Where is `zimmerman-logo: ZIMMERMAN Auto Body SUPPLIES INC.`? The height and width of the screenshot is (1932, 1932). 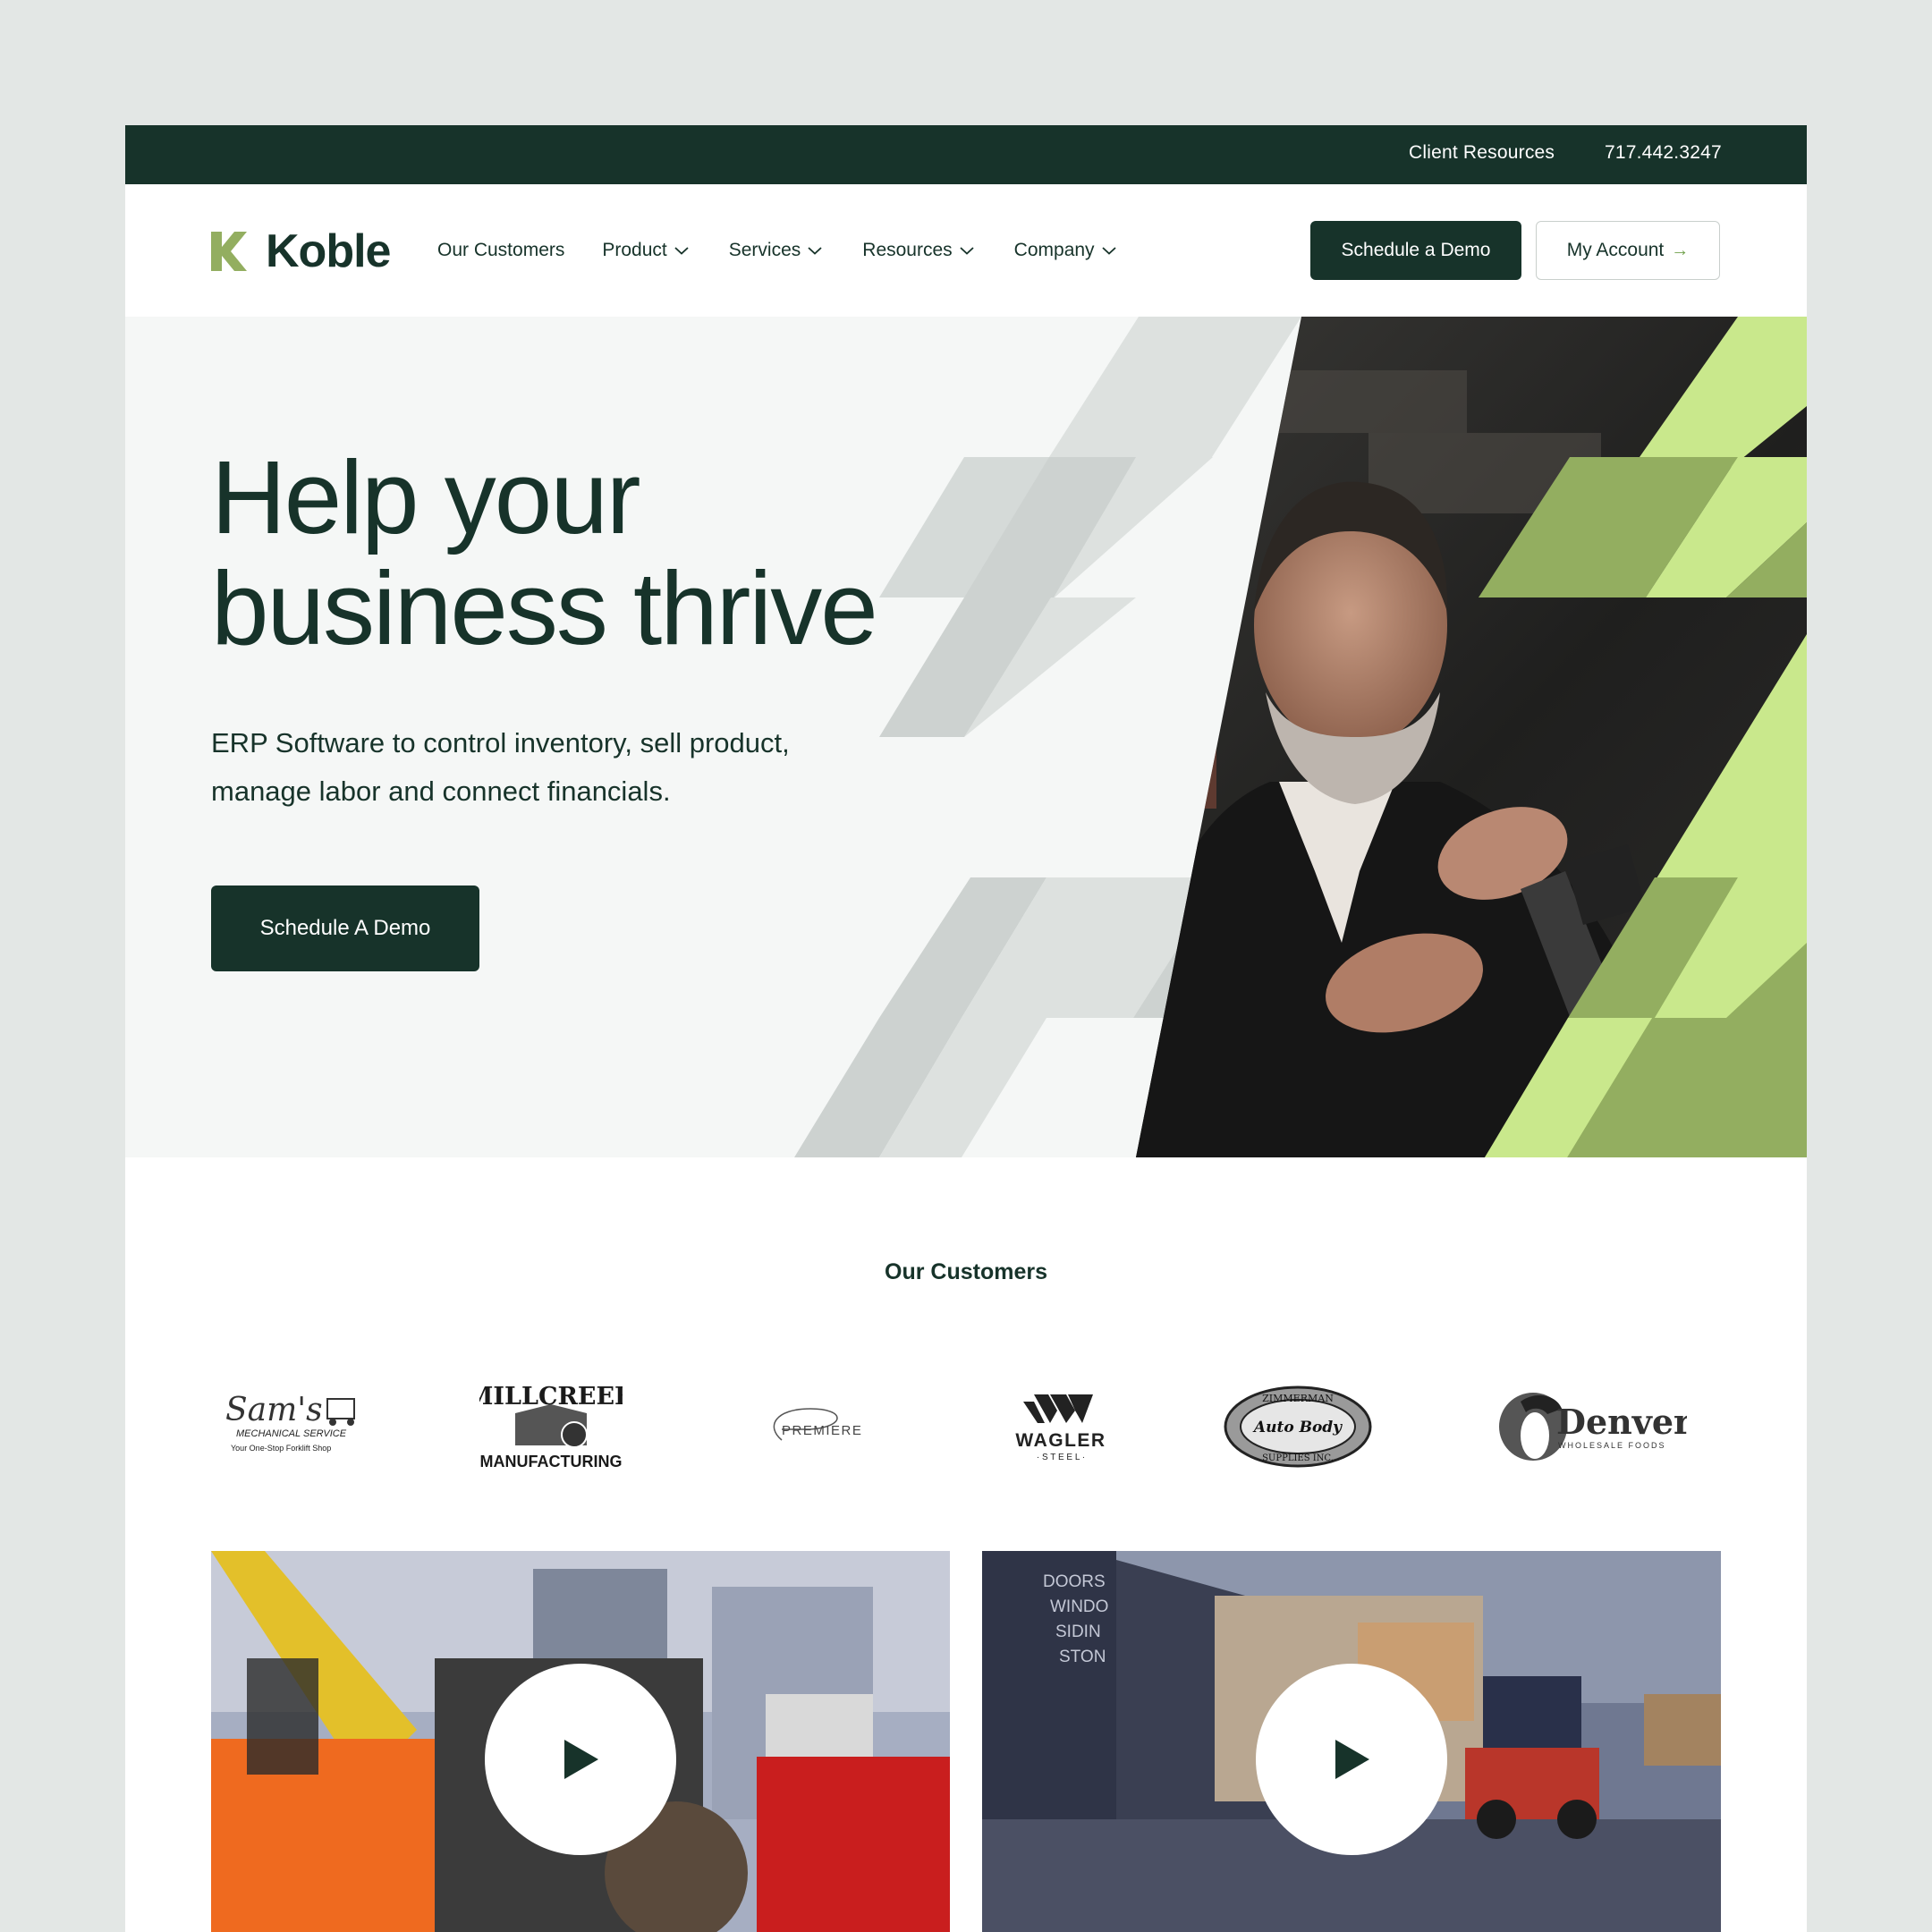
zimmerman-logo: ZIMMERMAN Auto Body SUPPLIES INC. is located at coordinates (1298, 1426).